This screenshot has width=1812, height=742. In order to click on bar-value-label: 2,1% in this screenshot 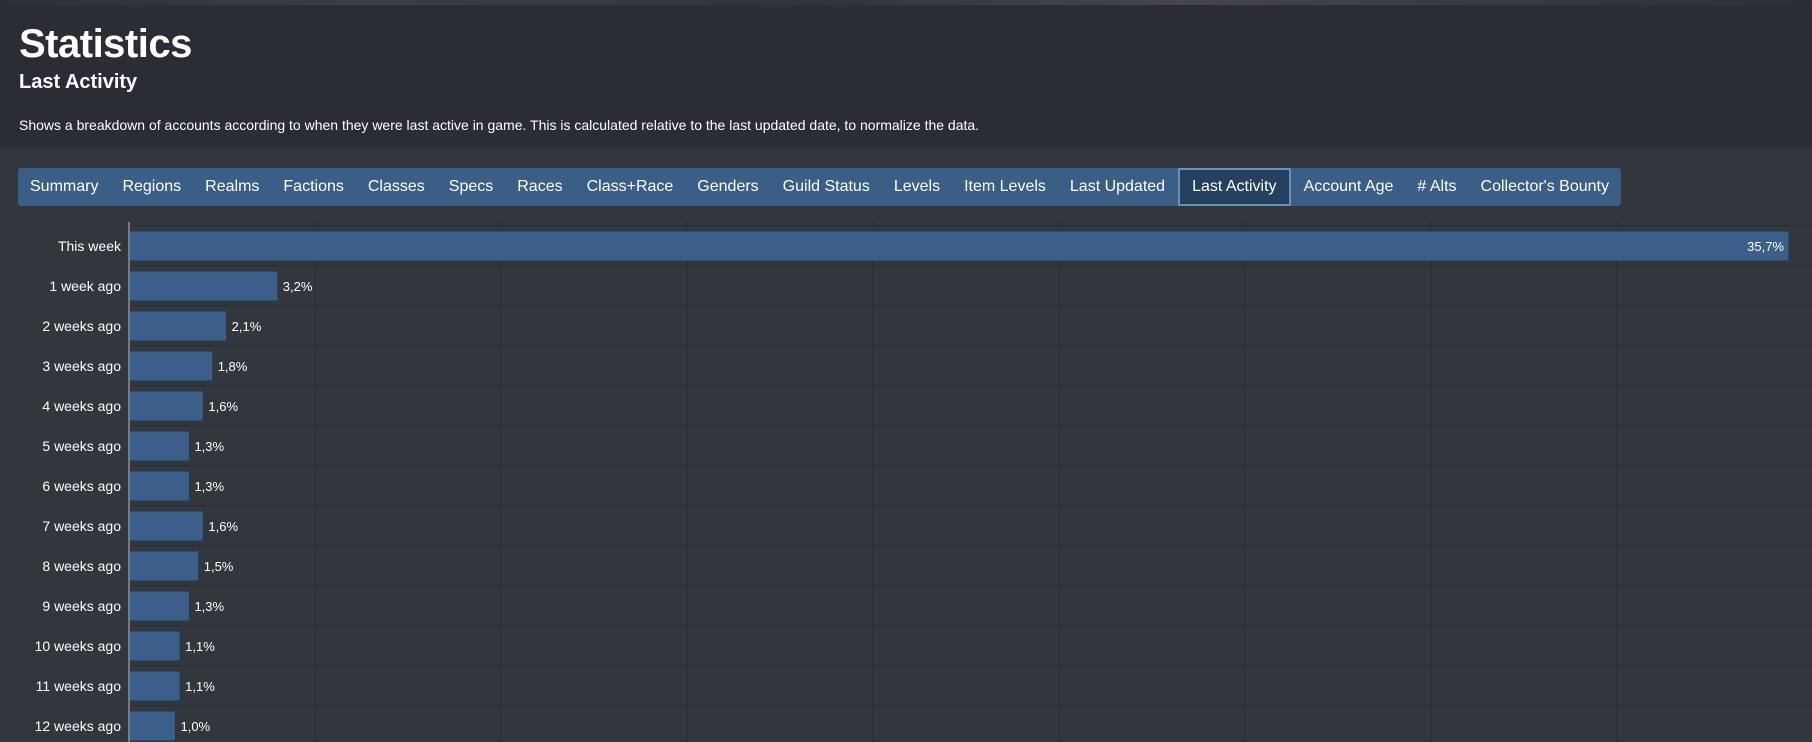, I will do `click(247, 326)`.